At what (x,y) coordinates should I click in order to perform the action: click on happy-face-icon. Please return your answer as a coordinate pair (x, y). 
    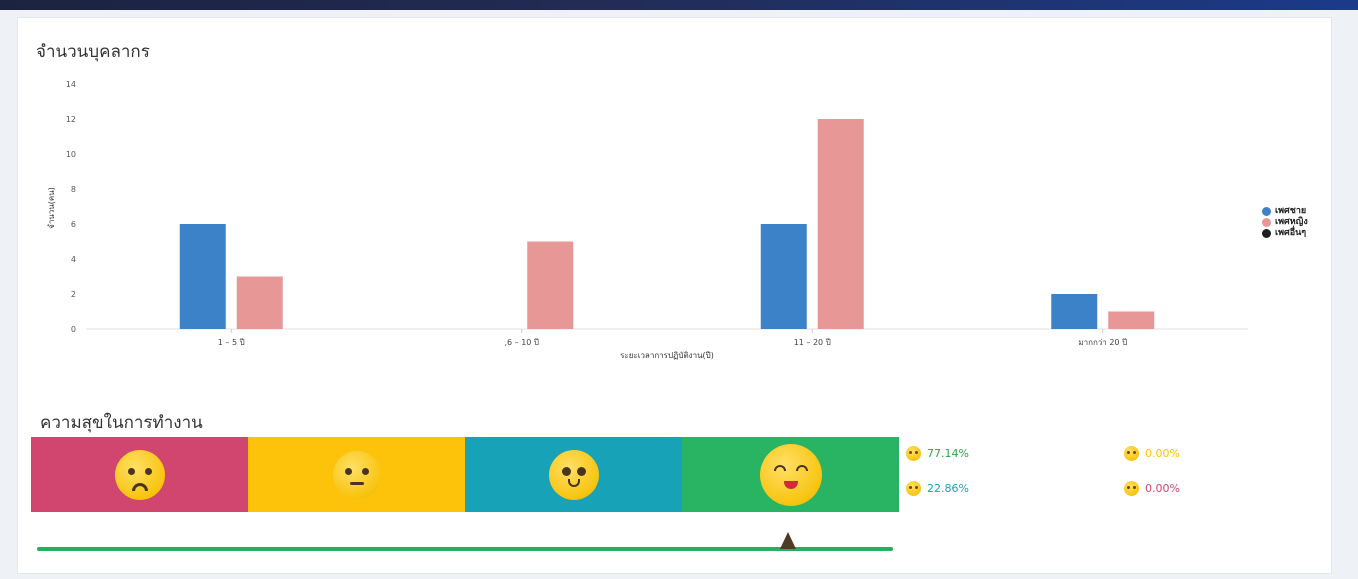
    Looking at the image, I should click on (790, 474).